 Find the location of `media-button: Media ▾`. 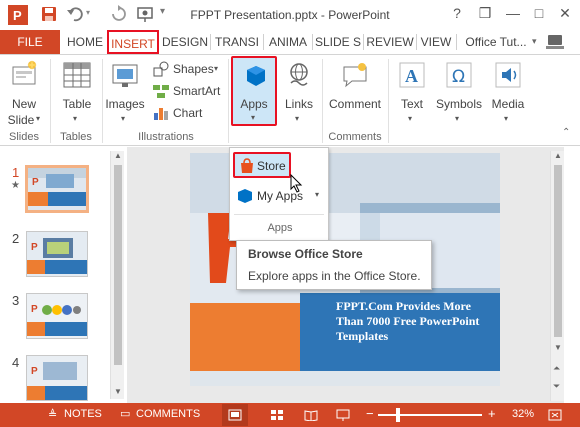

media-button: Media ▾ is located at coordinates (508, 93).